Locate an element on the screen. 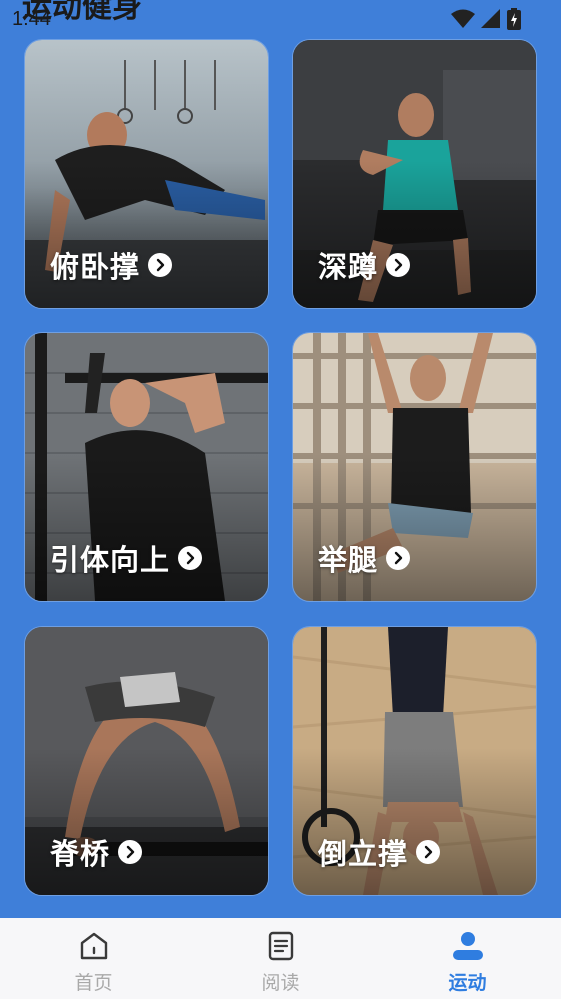 The image size is (561, 999). exercise-card-leg-raise: 举腿 is located at coordinates (414, 467).